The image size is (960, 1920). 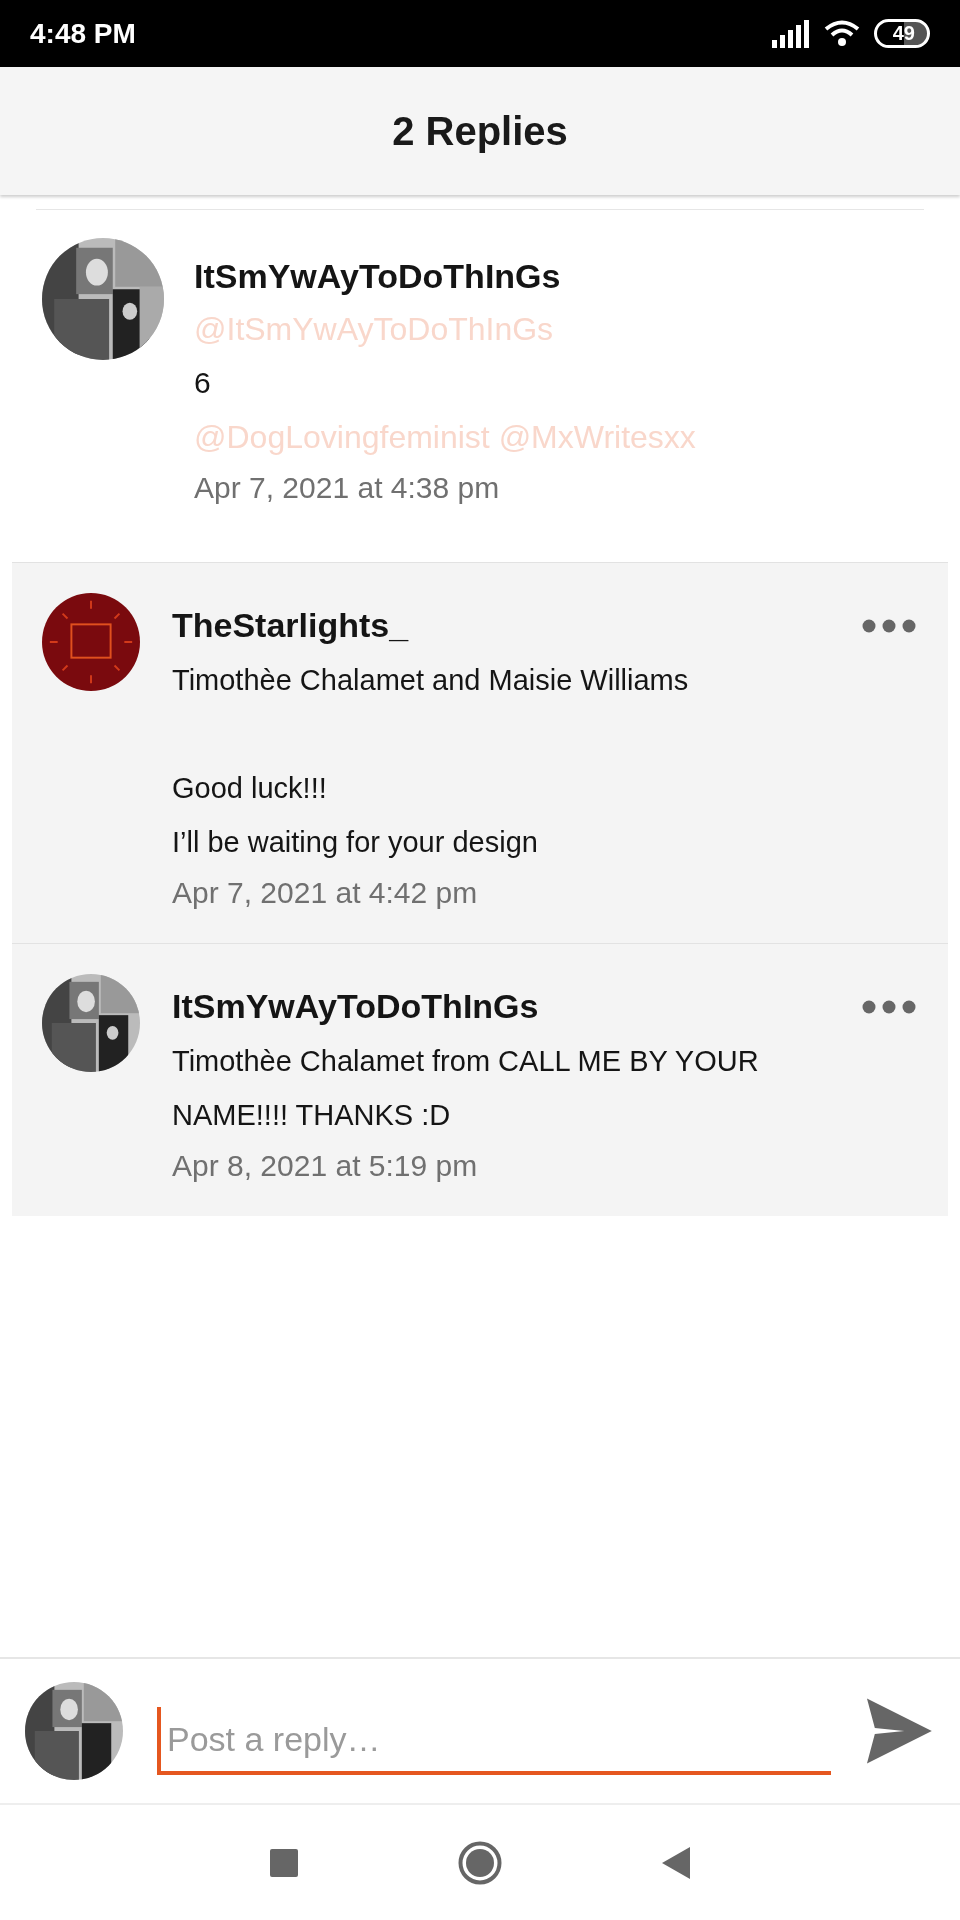 I want to click on status-time: 4:48 PM, so click(x=83, y=33).